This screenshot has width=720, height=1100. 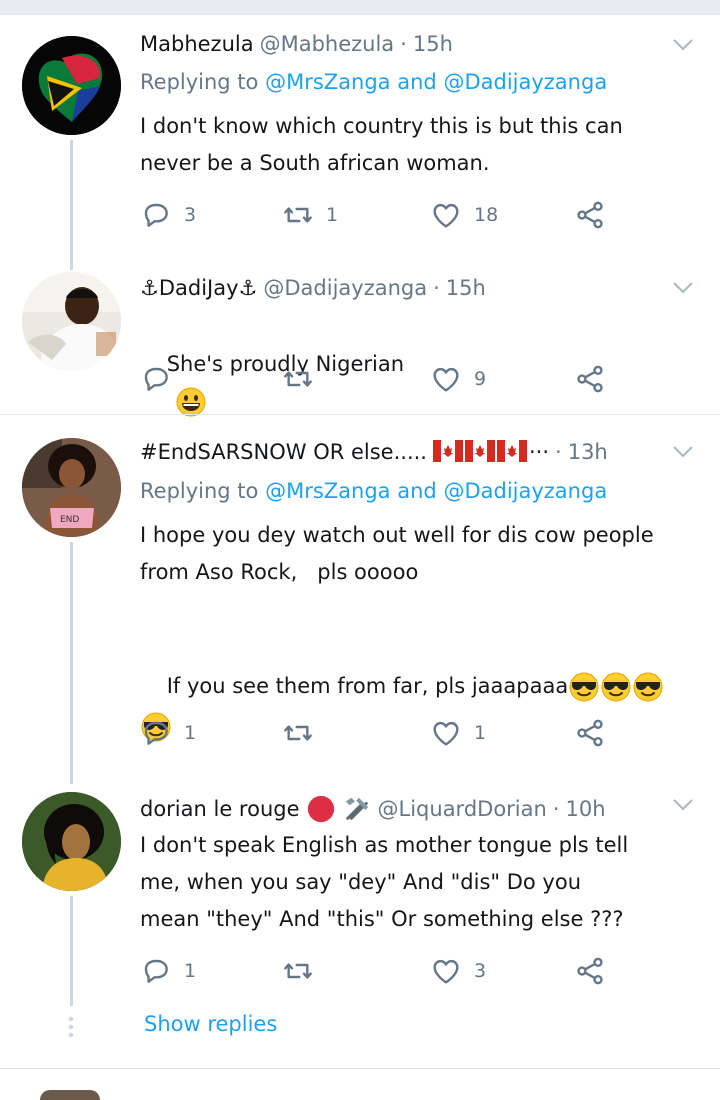 I want to click on retweet-button: 1, so click(x=310, y=215).